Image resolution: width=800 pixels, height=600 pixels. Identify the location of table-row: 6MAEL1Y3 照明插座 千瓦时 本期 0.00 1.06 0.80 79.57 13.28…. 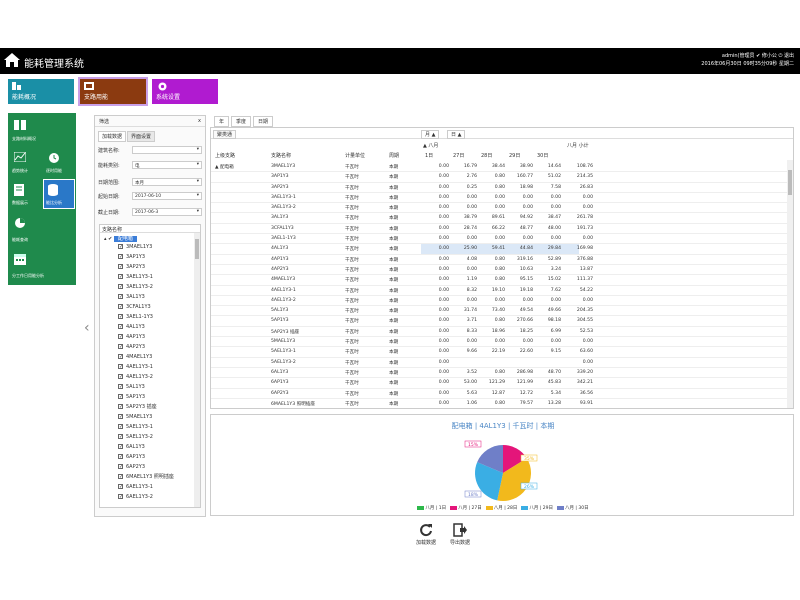
(500, 403).